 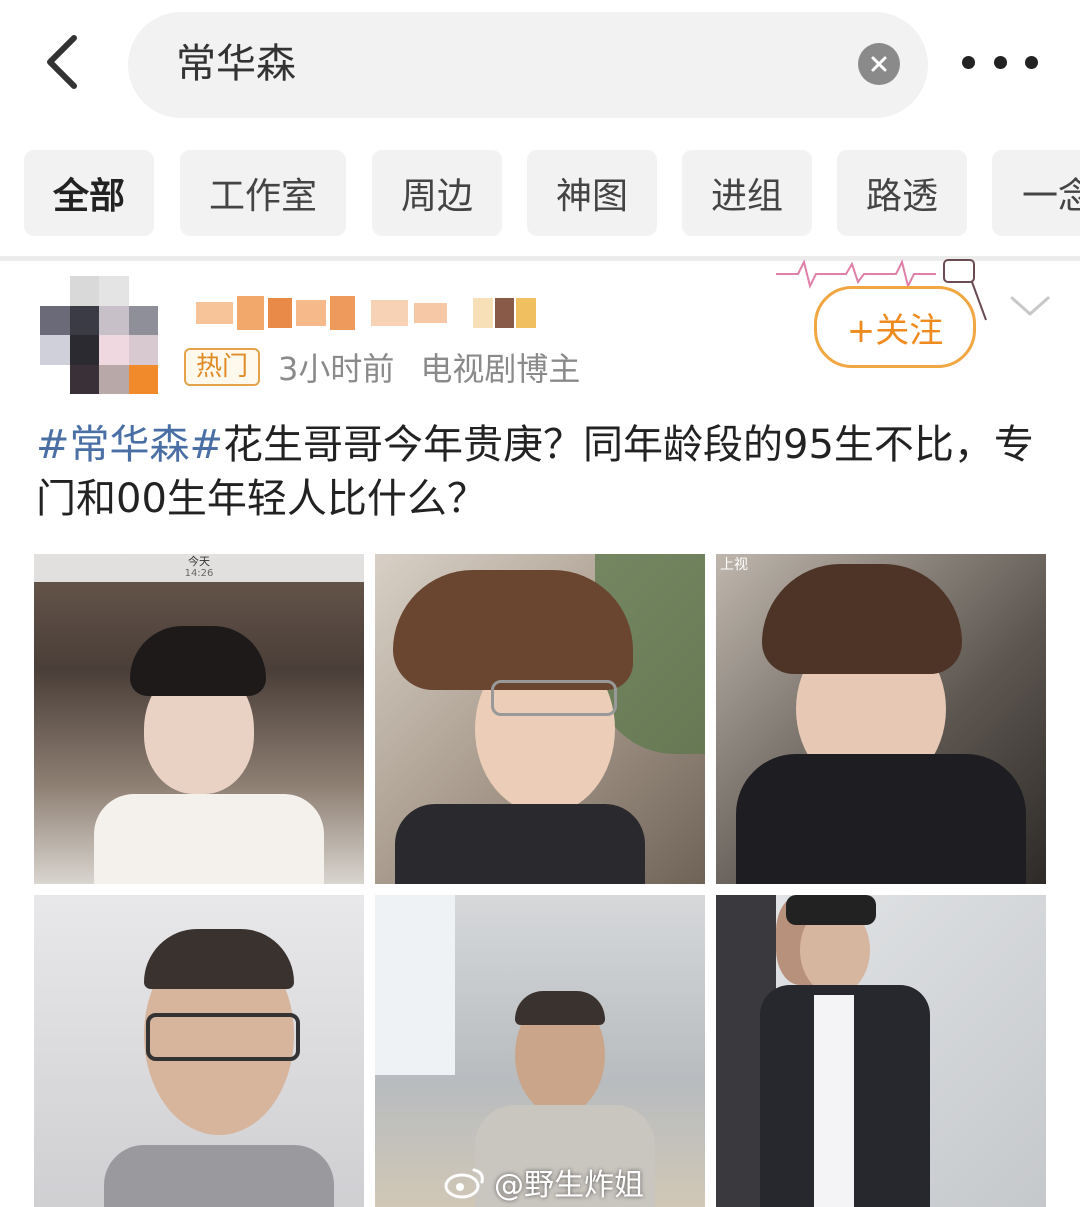 I want to click on chevron-down-icon, so click(x=1030, y=306).